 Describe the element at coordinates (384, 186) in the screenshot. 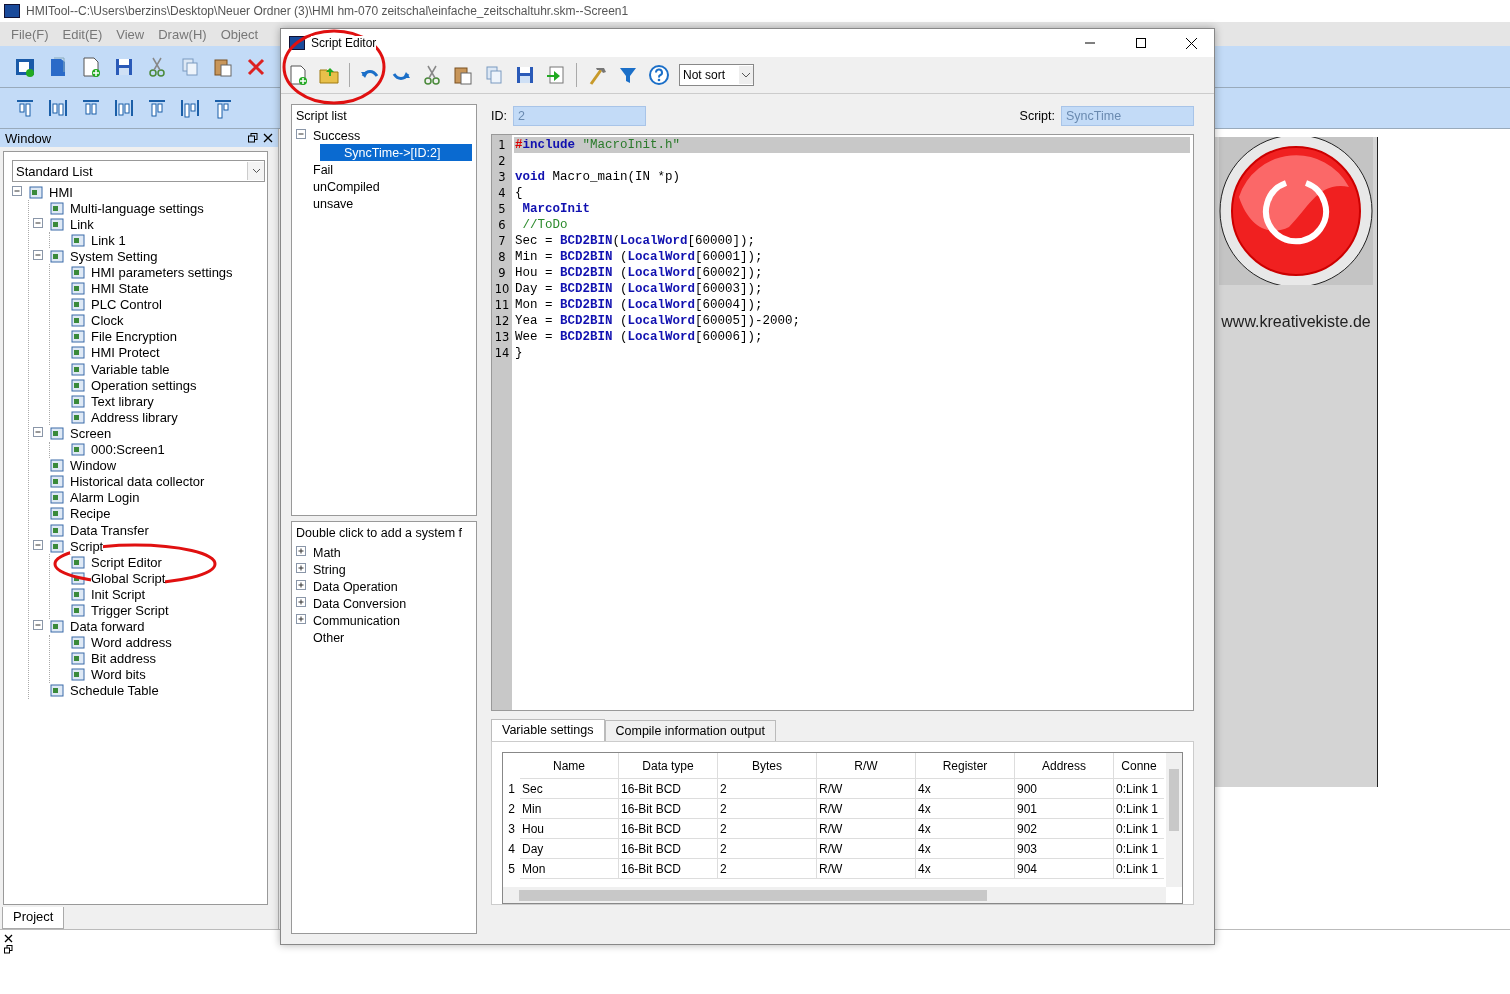

I see `script-list-item: unCompiled` at that location.